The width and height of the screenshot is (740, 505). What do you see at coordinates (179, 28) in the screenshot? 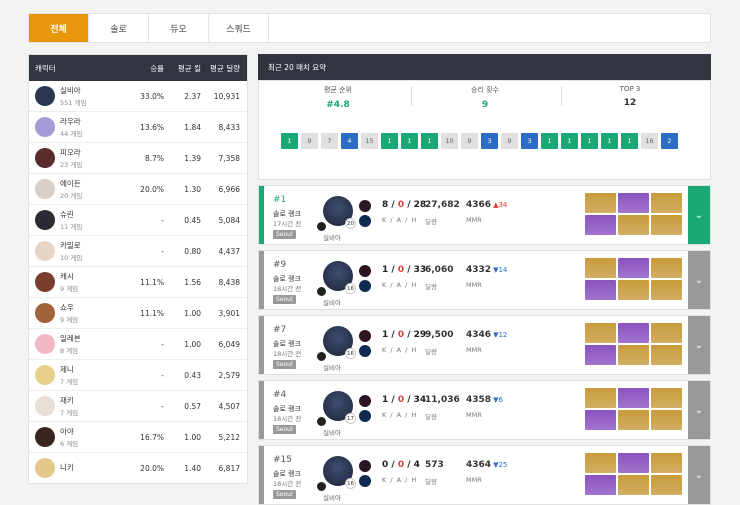
I see `tab-duo: 듀오` at bounding box center [179, 28].